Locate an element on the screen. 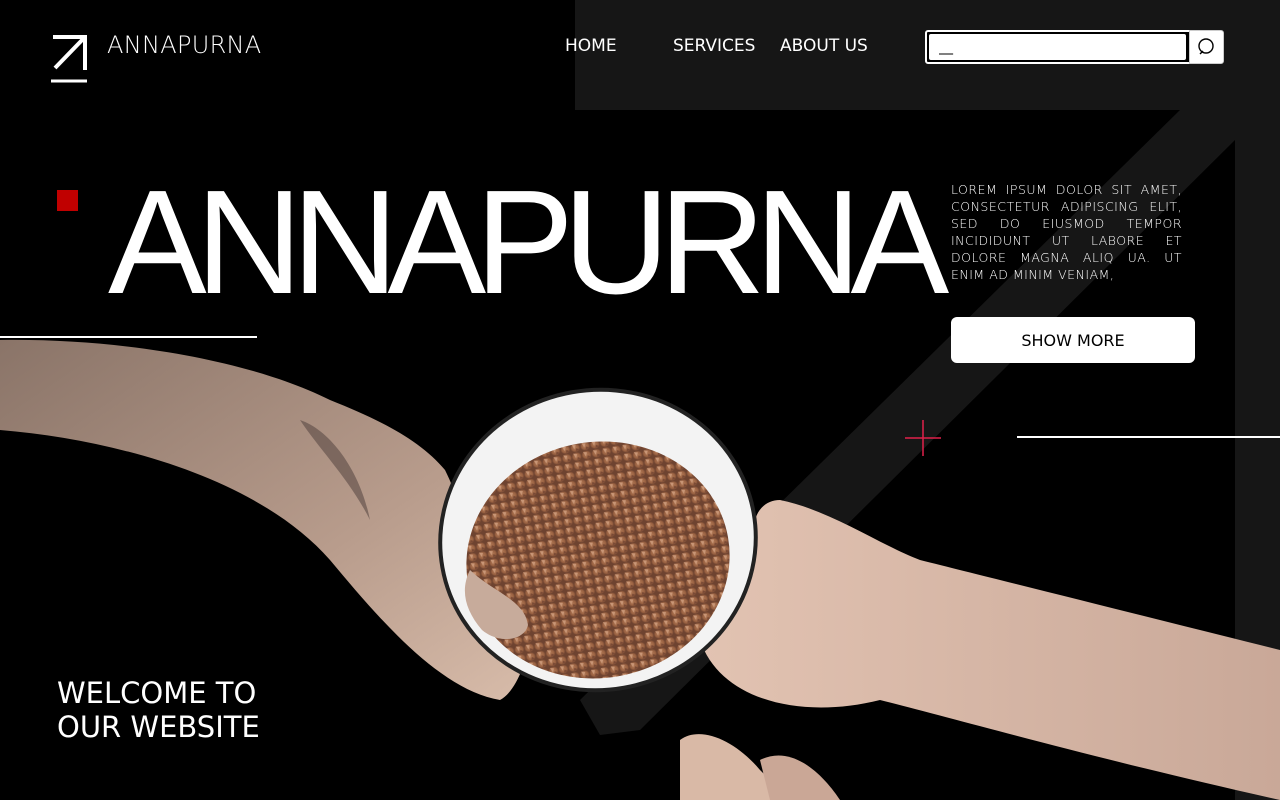 This screenshot has height=800, width=1280. welcome-heading: WELCOME TO OUR WEBSITE is located at coordinates (158, 710).